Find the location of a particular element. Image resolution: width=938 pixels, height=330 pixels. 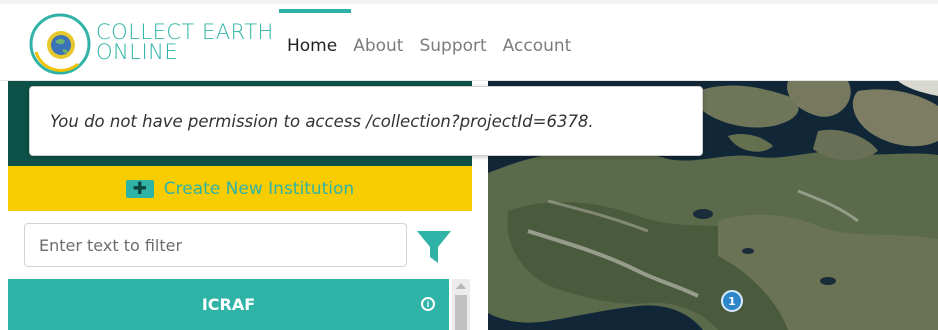

logo-line-2: ONLINE is located at coordinates (137, 52).